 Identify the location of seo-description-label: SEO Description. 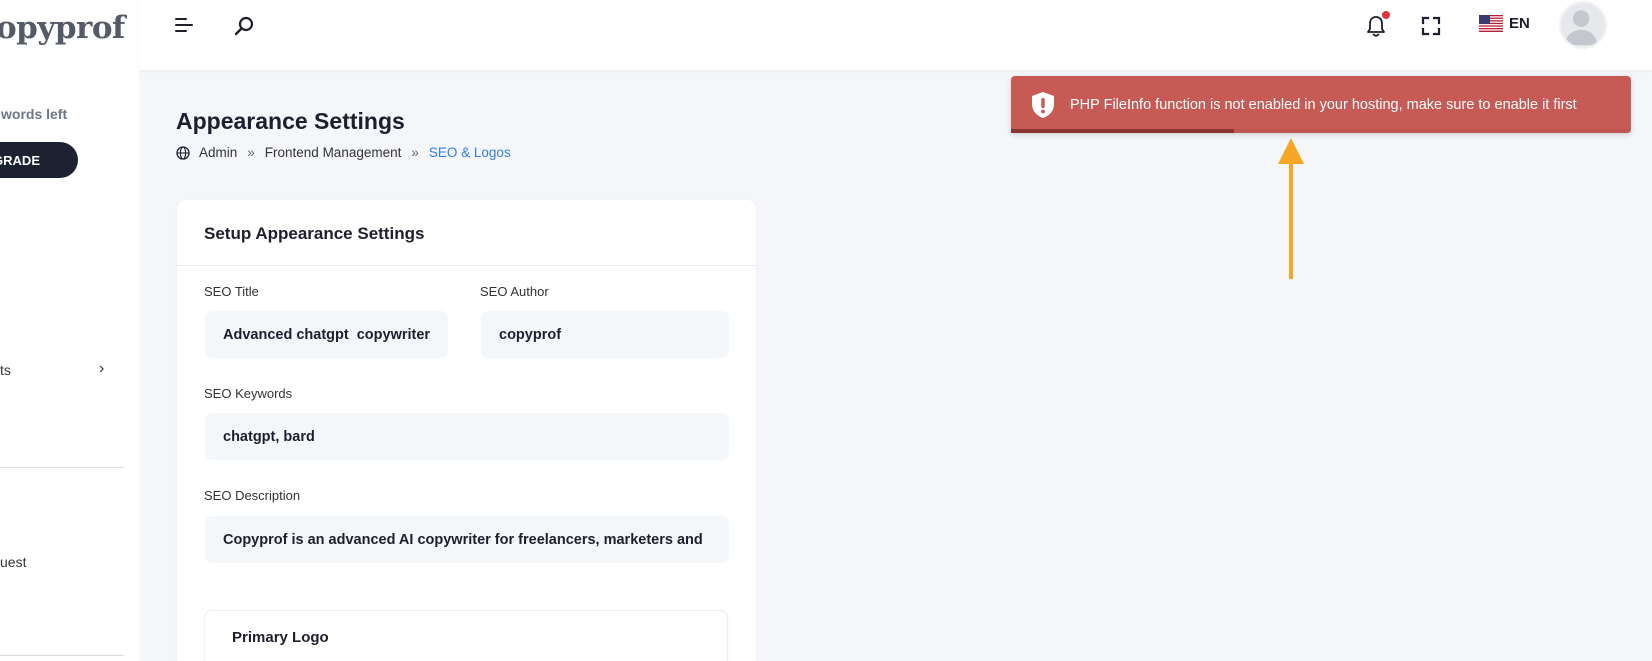
(252, 495).